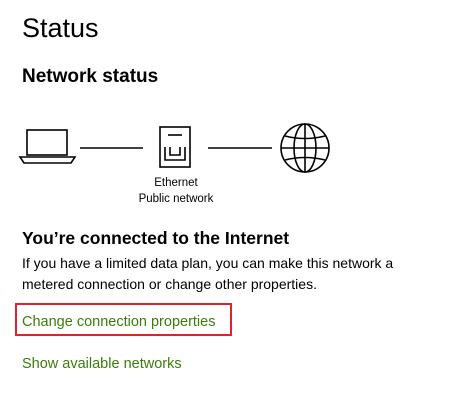 Image resolution: width=449 pixels, height=400 pixels. Describe the element at coordinates (176, 199) in the screenshot. I see `adapter-profile: Public network` at that location.